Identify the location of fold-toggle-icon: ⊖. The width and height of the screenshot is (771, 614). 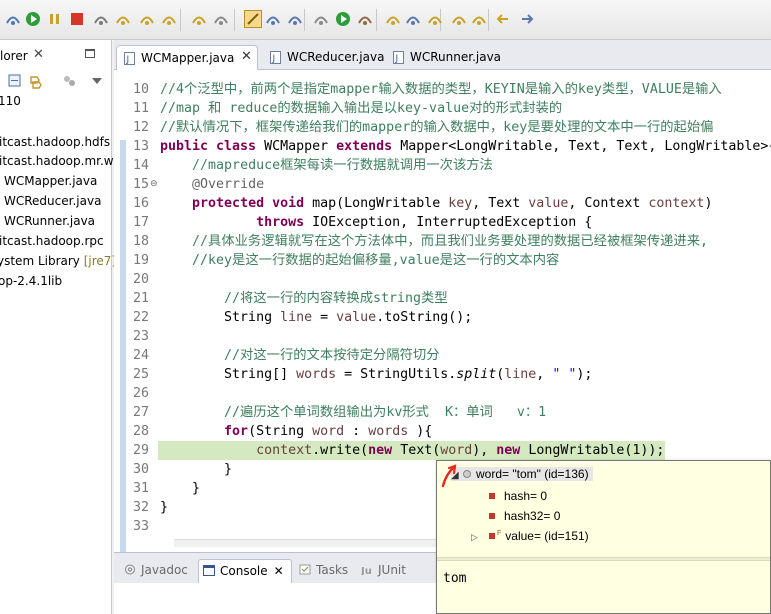
(154, 184).